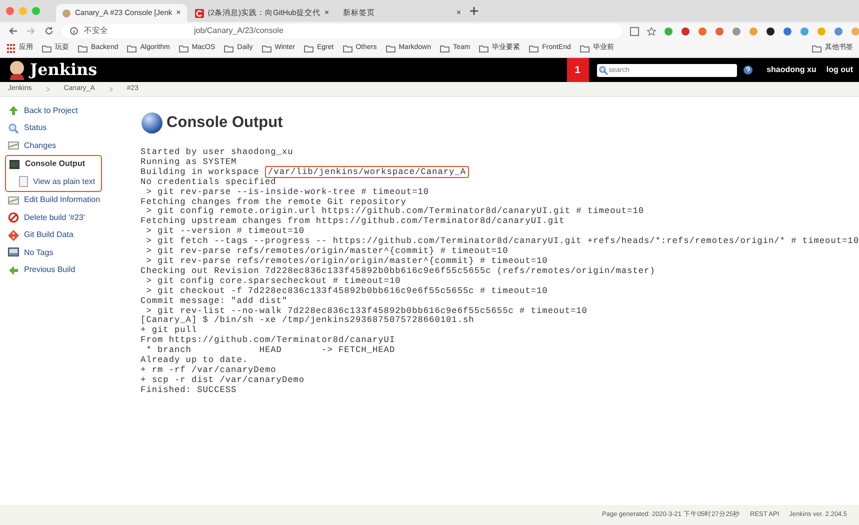 The image size is (859, 525). What do you see at coordinates (49, 31) in the screenshot?
I see `reload-icon` at bounding box center [49, 31].